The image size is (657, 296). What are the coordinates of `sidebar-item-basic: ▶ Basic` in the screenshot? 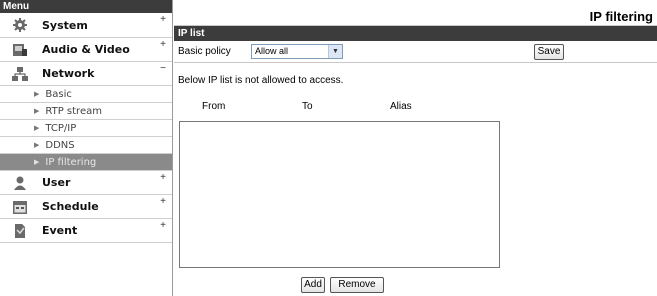 It's located at (86, 94).